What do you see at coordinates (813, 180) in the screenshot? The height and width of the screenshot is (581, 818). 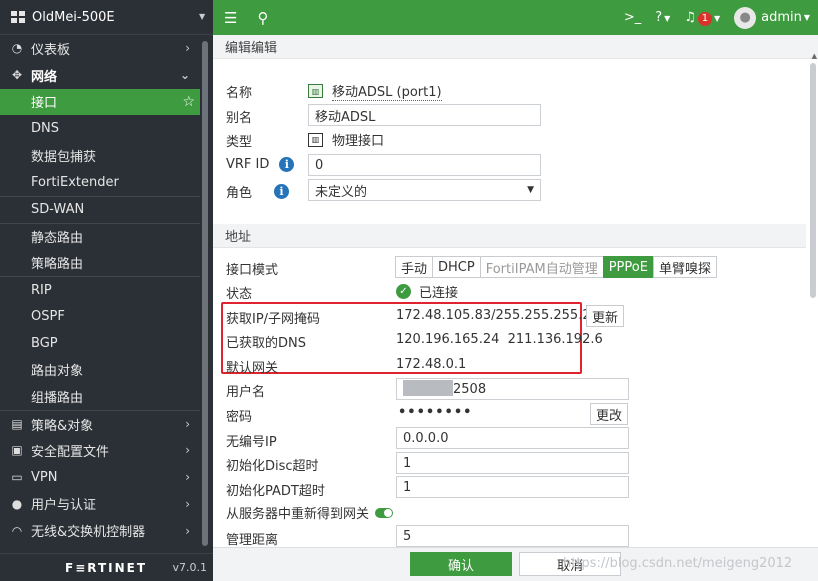 I see `main-scrollbar` at bounding box center [813, 180].